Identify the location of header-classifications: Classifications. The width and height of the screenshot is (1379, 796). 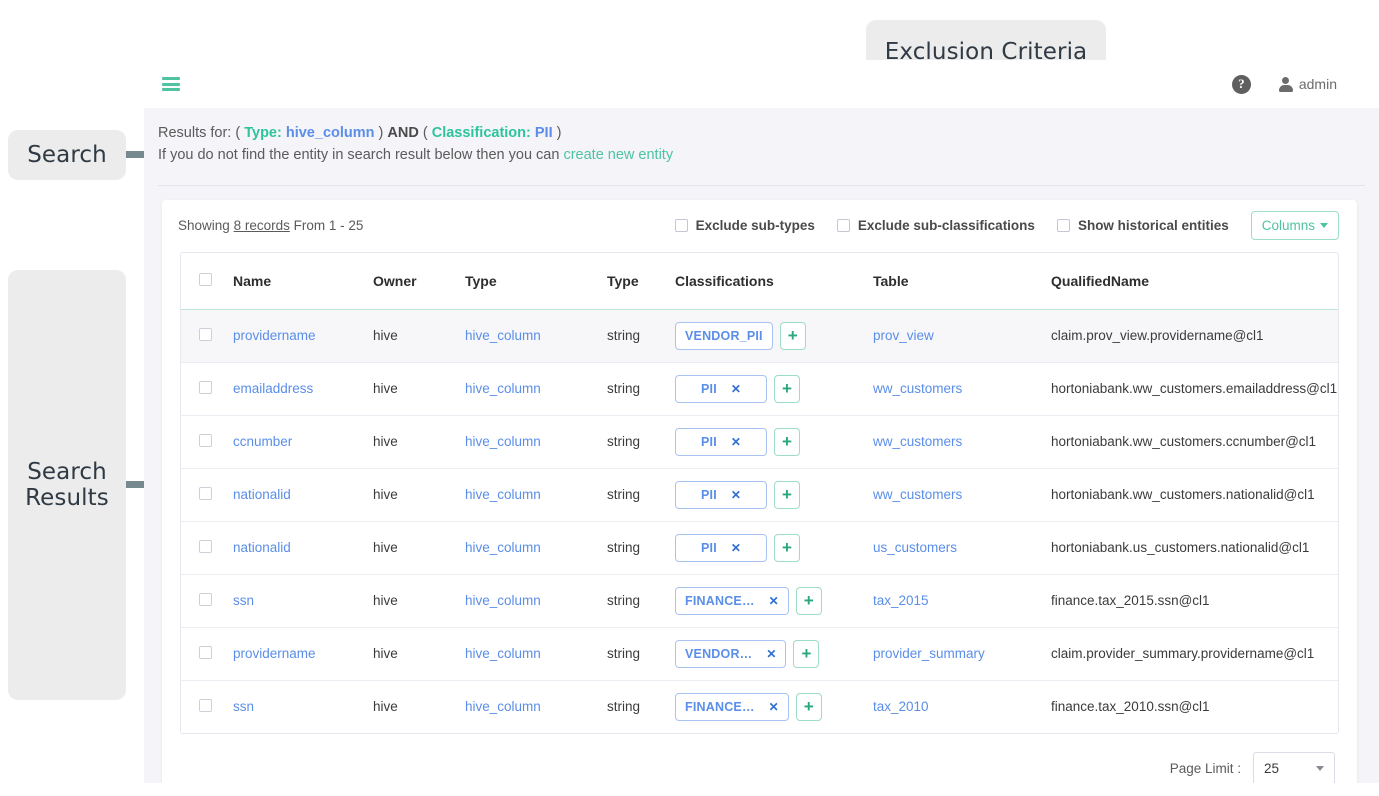
(774, 281).